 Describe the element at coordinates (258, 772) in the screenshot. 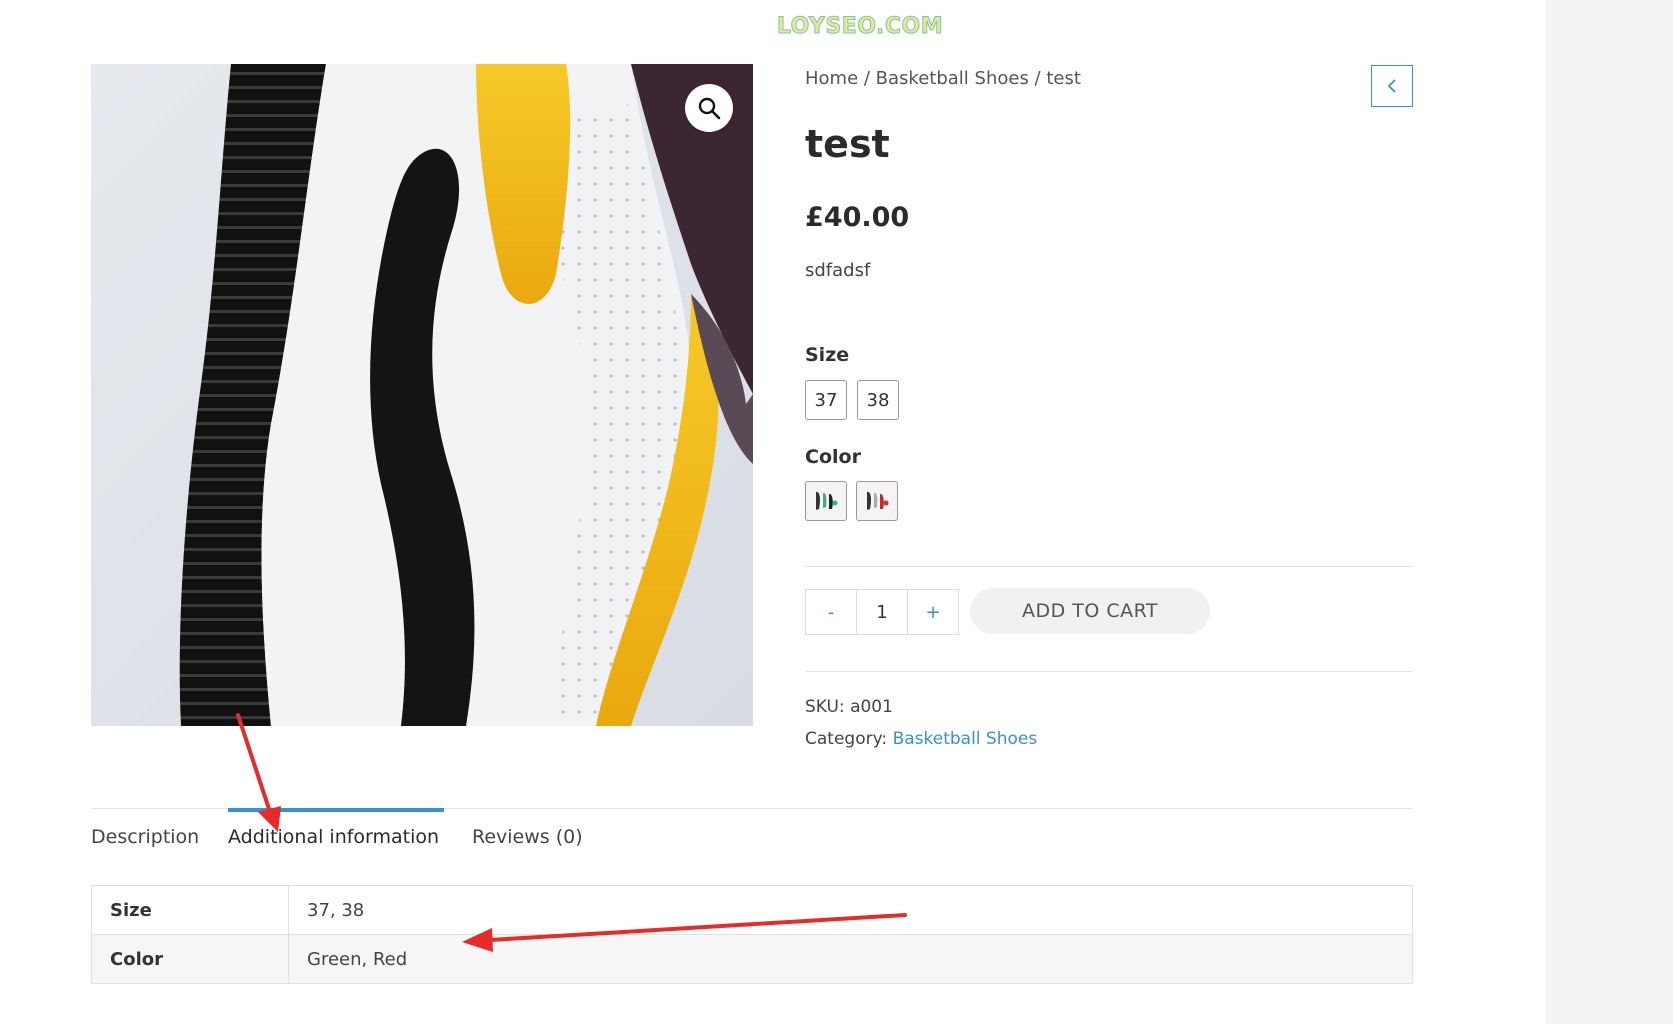

I see `annotation-arrow-tab` at that location.